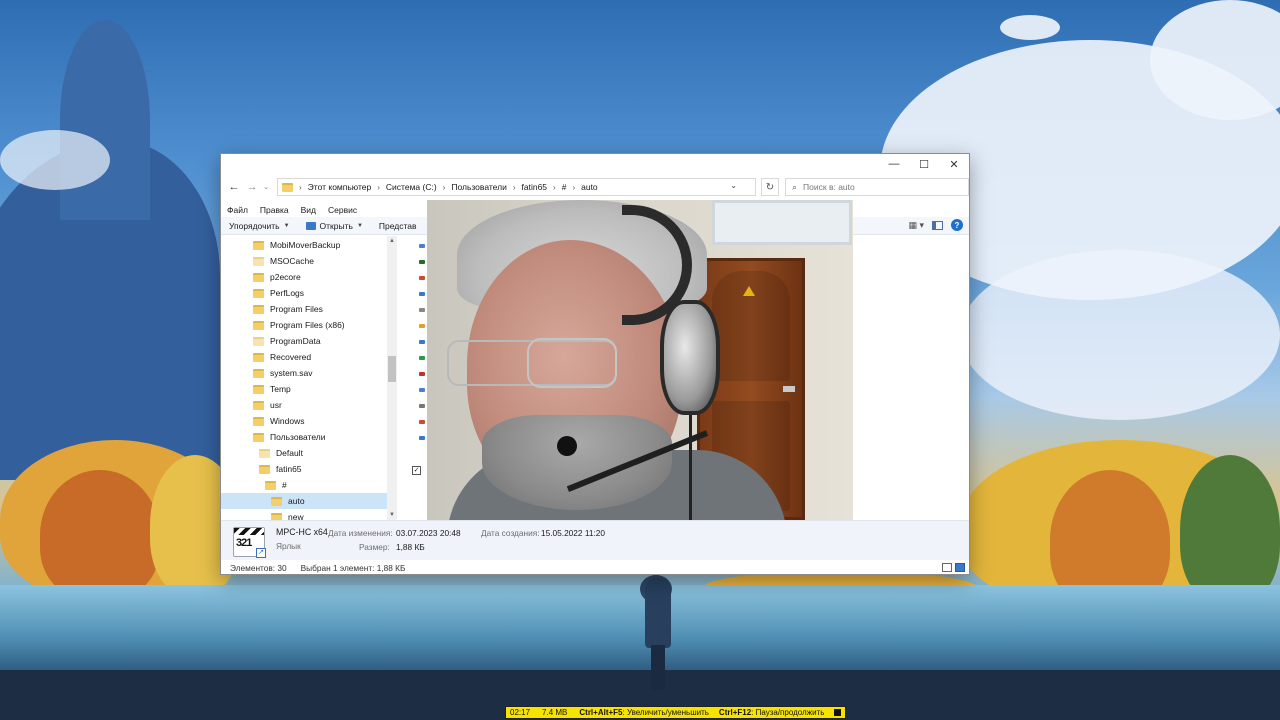  Describe the element at coordinates (924, 164) in the screenshot. I see `maximize-button: ☐` at that location.